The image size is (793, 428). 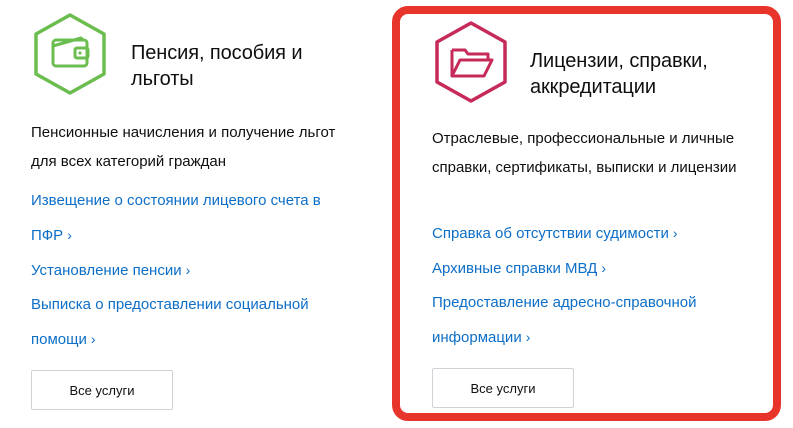 I want to click on service-link-no-criminal-record-certificate: Справка об отсутствии судимости ›, so click(x=582, y=233).